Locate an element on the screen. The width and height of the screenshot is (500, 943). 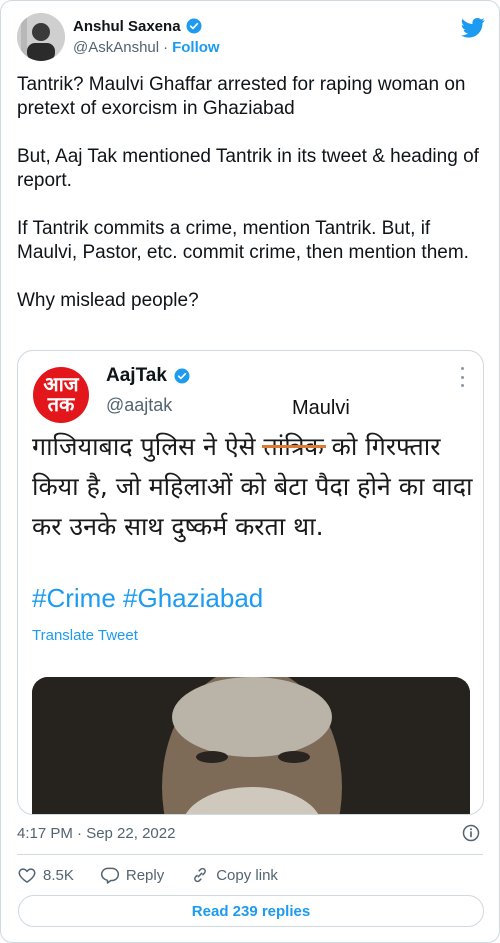
reply-icon is located at coordinates (109, 875).